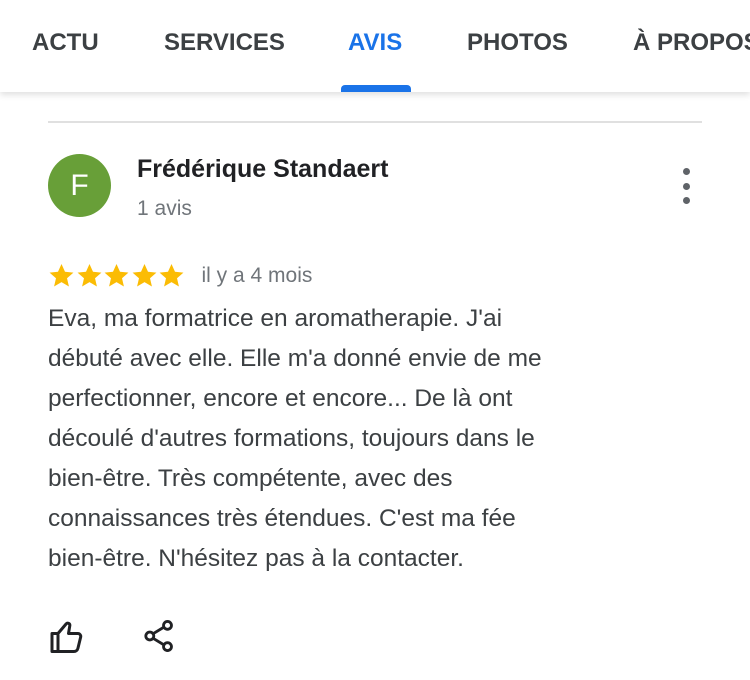 This screenshot has width=750, height=680. What do you see at coordinates (257, 275) in the screenshot?
I see `review-date: il y a 4 mois` at bounding box center [257, 275].